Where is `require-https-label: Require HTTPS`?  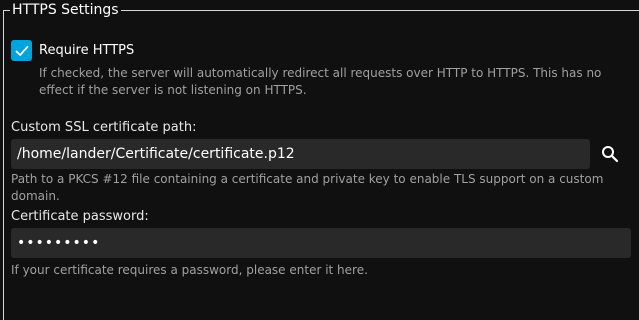
require-https-label: Require HTTPS is located at coordinates (86, 50).